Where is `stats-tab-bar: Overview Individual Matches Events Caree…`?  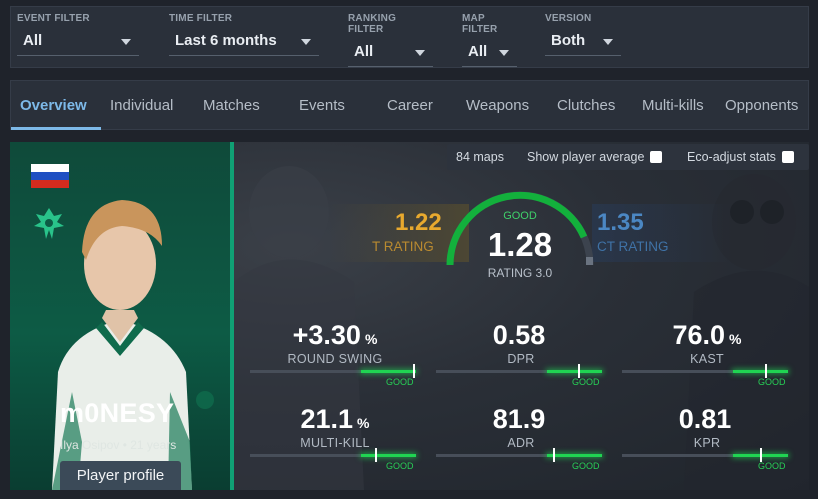 stats-tab-bar: Overview Individual Matches Events Caree… is located at coordinates (409, 105).